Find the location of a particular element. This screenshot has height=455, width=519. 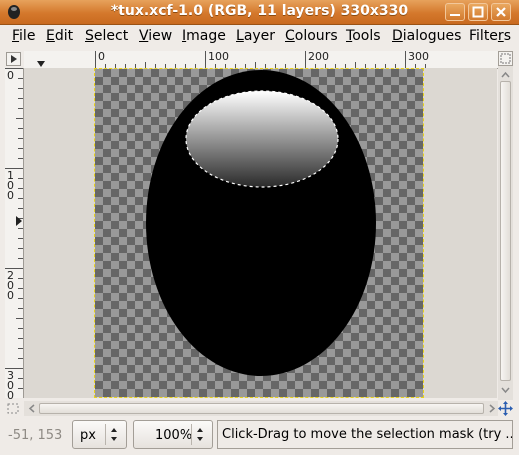

zoom-value: 100% is located at coordinates (174, 435).